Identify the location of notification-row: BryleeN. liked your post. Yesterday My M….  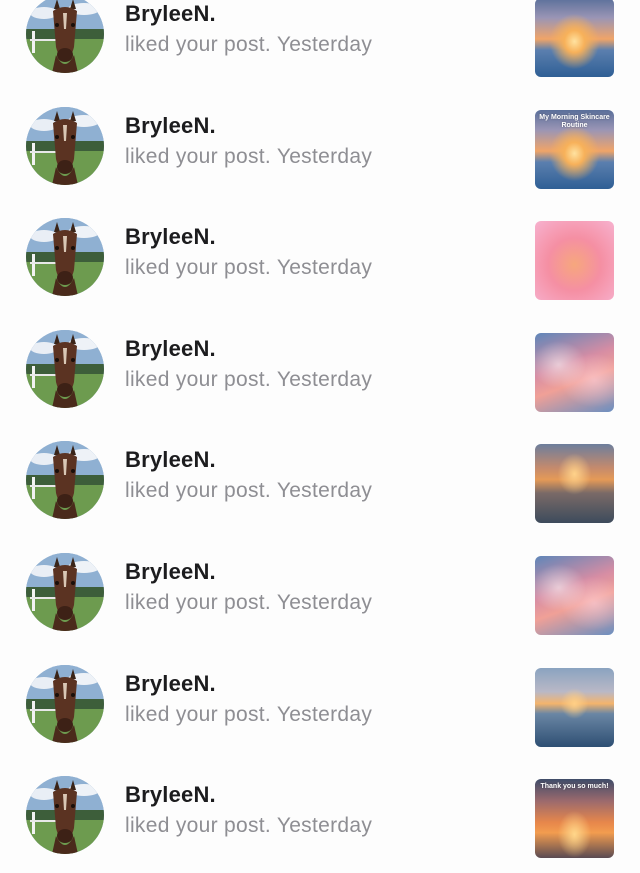
(320, 148).